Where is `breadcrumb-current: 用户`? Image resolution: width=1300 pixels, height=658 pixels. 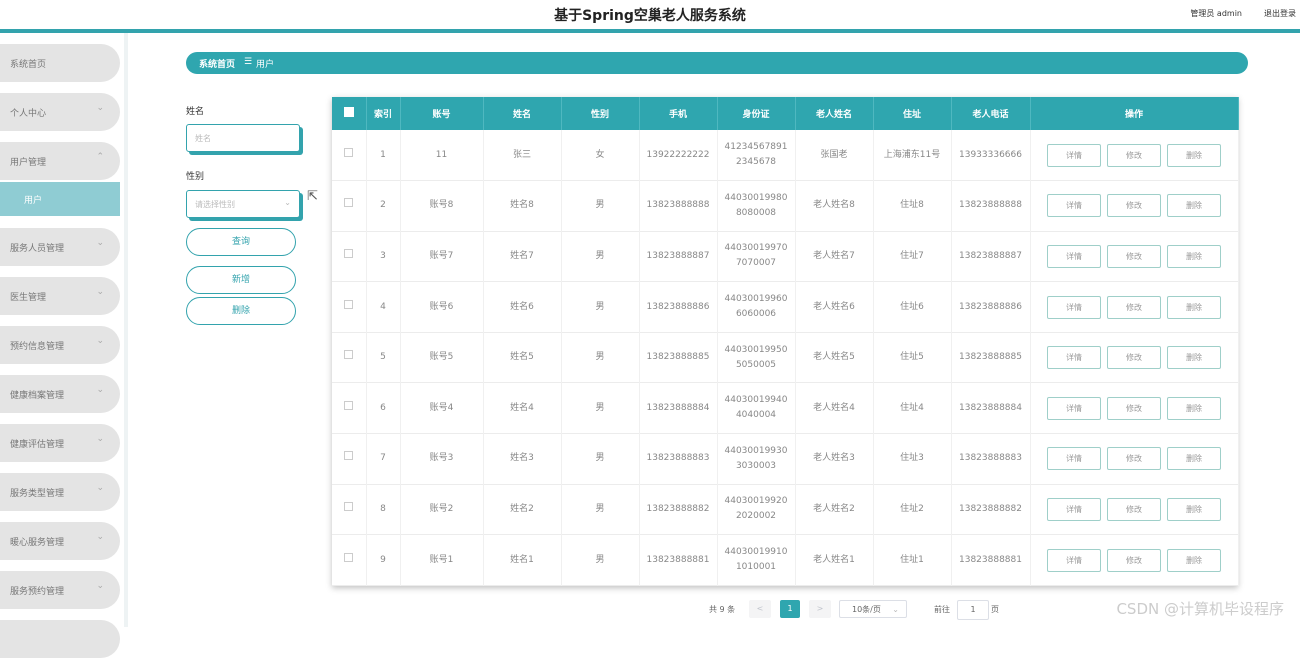
breadcrumb-current: 用户 is located at coordinates (265, 65).